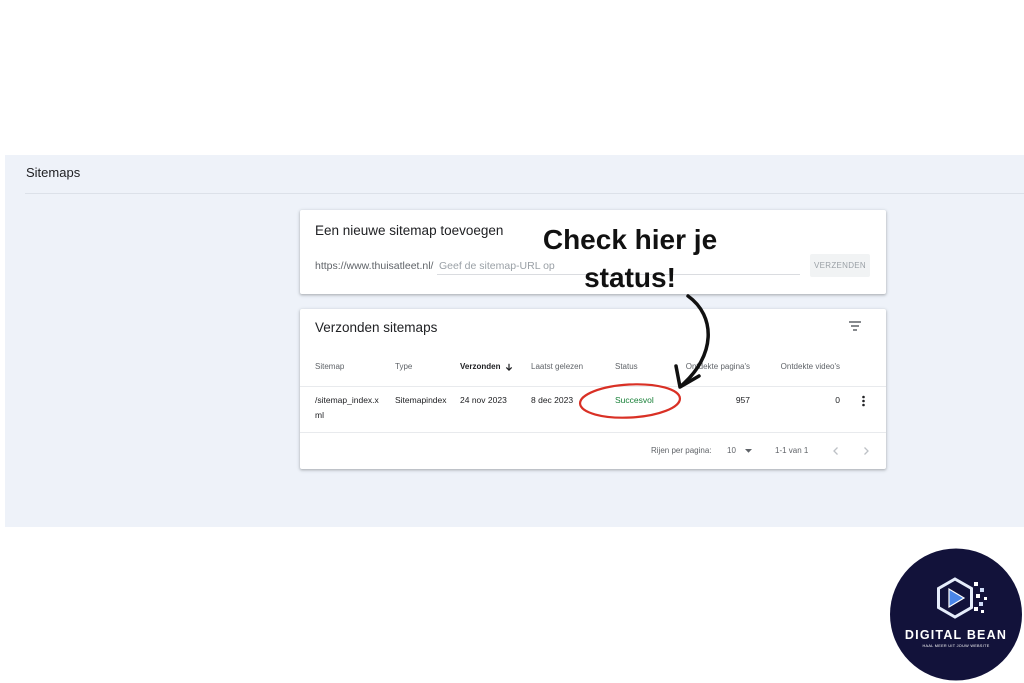  I want to click on submitted-sitemaps-title: Verzonden sitemaps, so click(376, 327).